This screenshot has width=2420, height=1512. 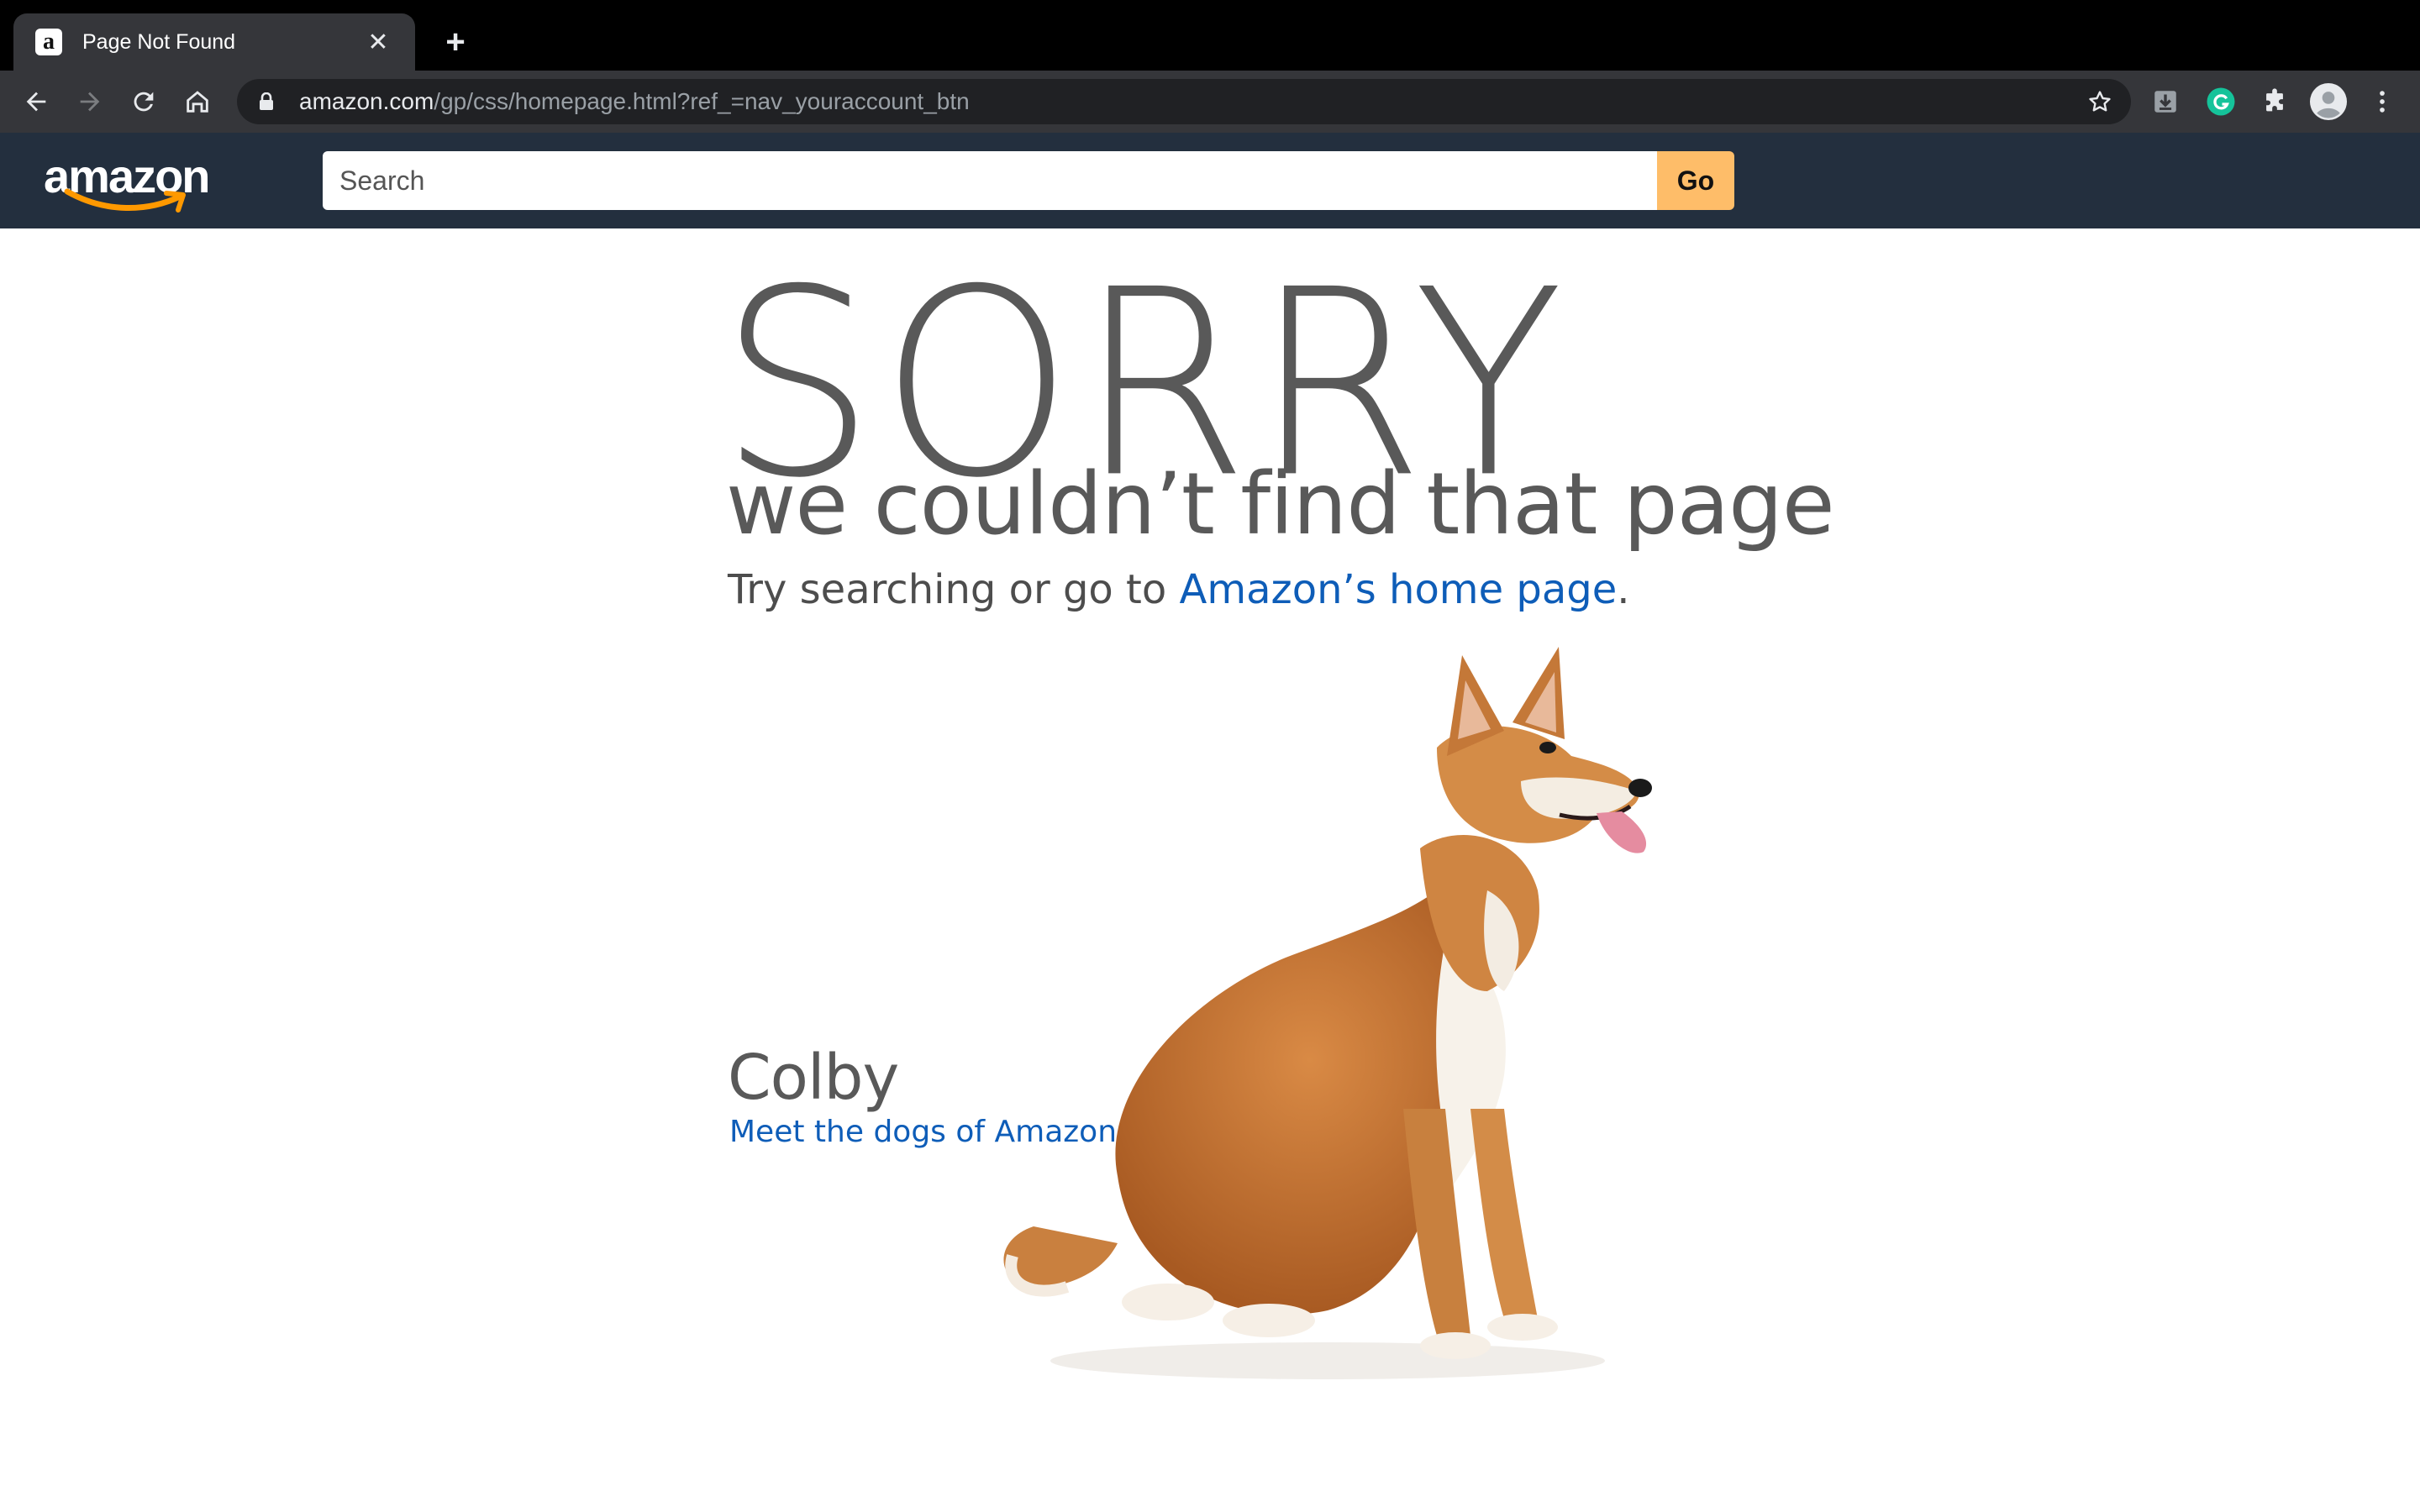 What do you see at coordinates (1695, 180) in the screenshot?
I see `go-button: Go` at bounding box center [1695, 180].